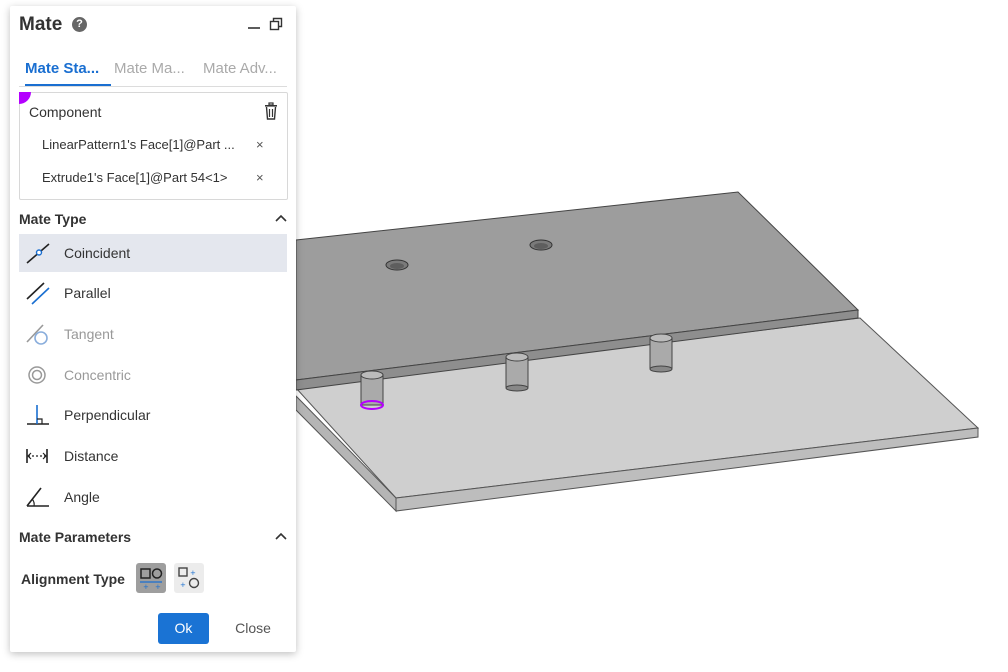 The image size is (1008, 672). I want to click on minimize-icon, so click(254, 24).